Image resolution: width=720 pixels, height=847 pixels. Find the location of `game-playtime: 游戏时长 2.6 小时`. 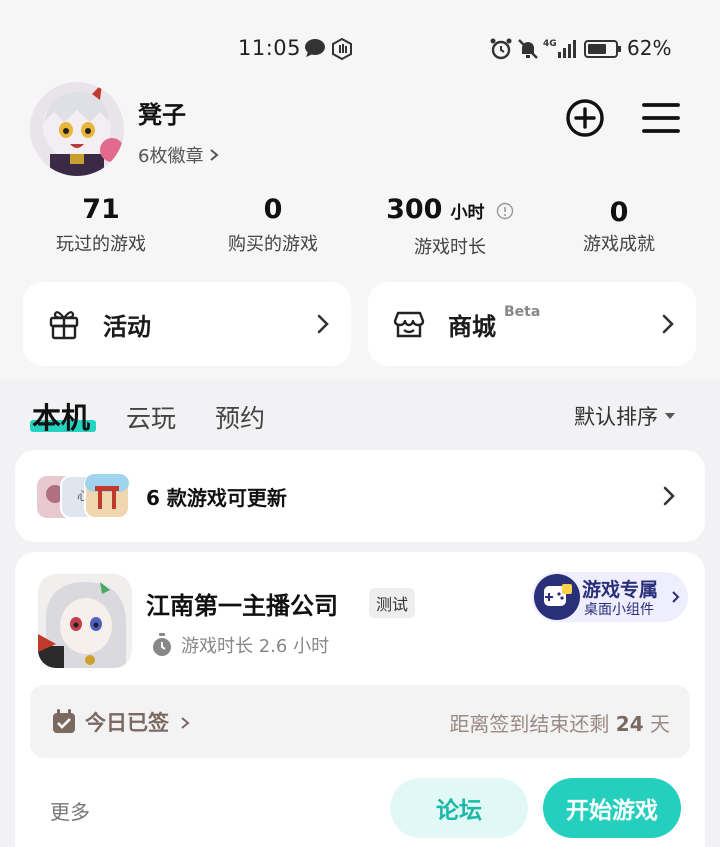

game-playtime: 游戏时长 2.6 小时 is located at coordinates (240, 645).